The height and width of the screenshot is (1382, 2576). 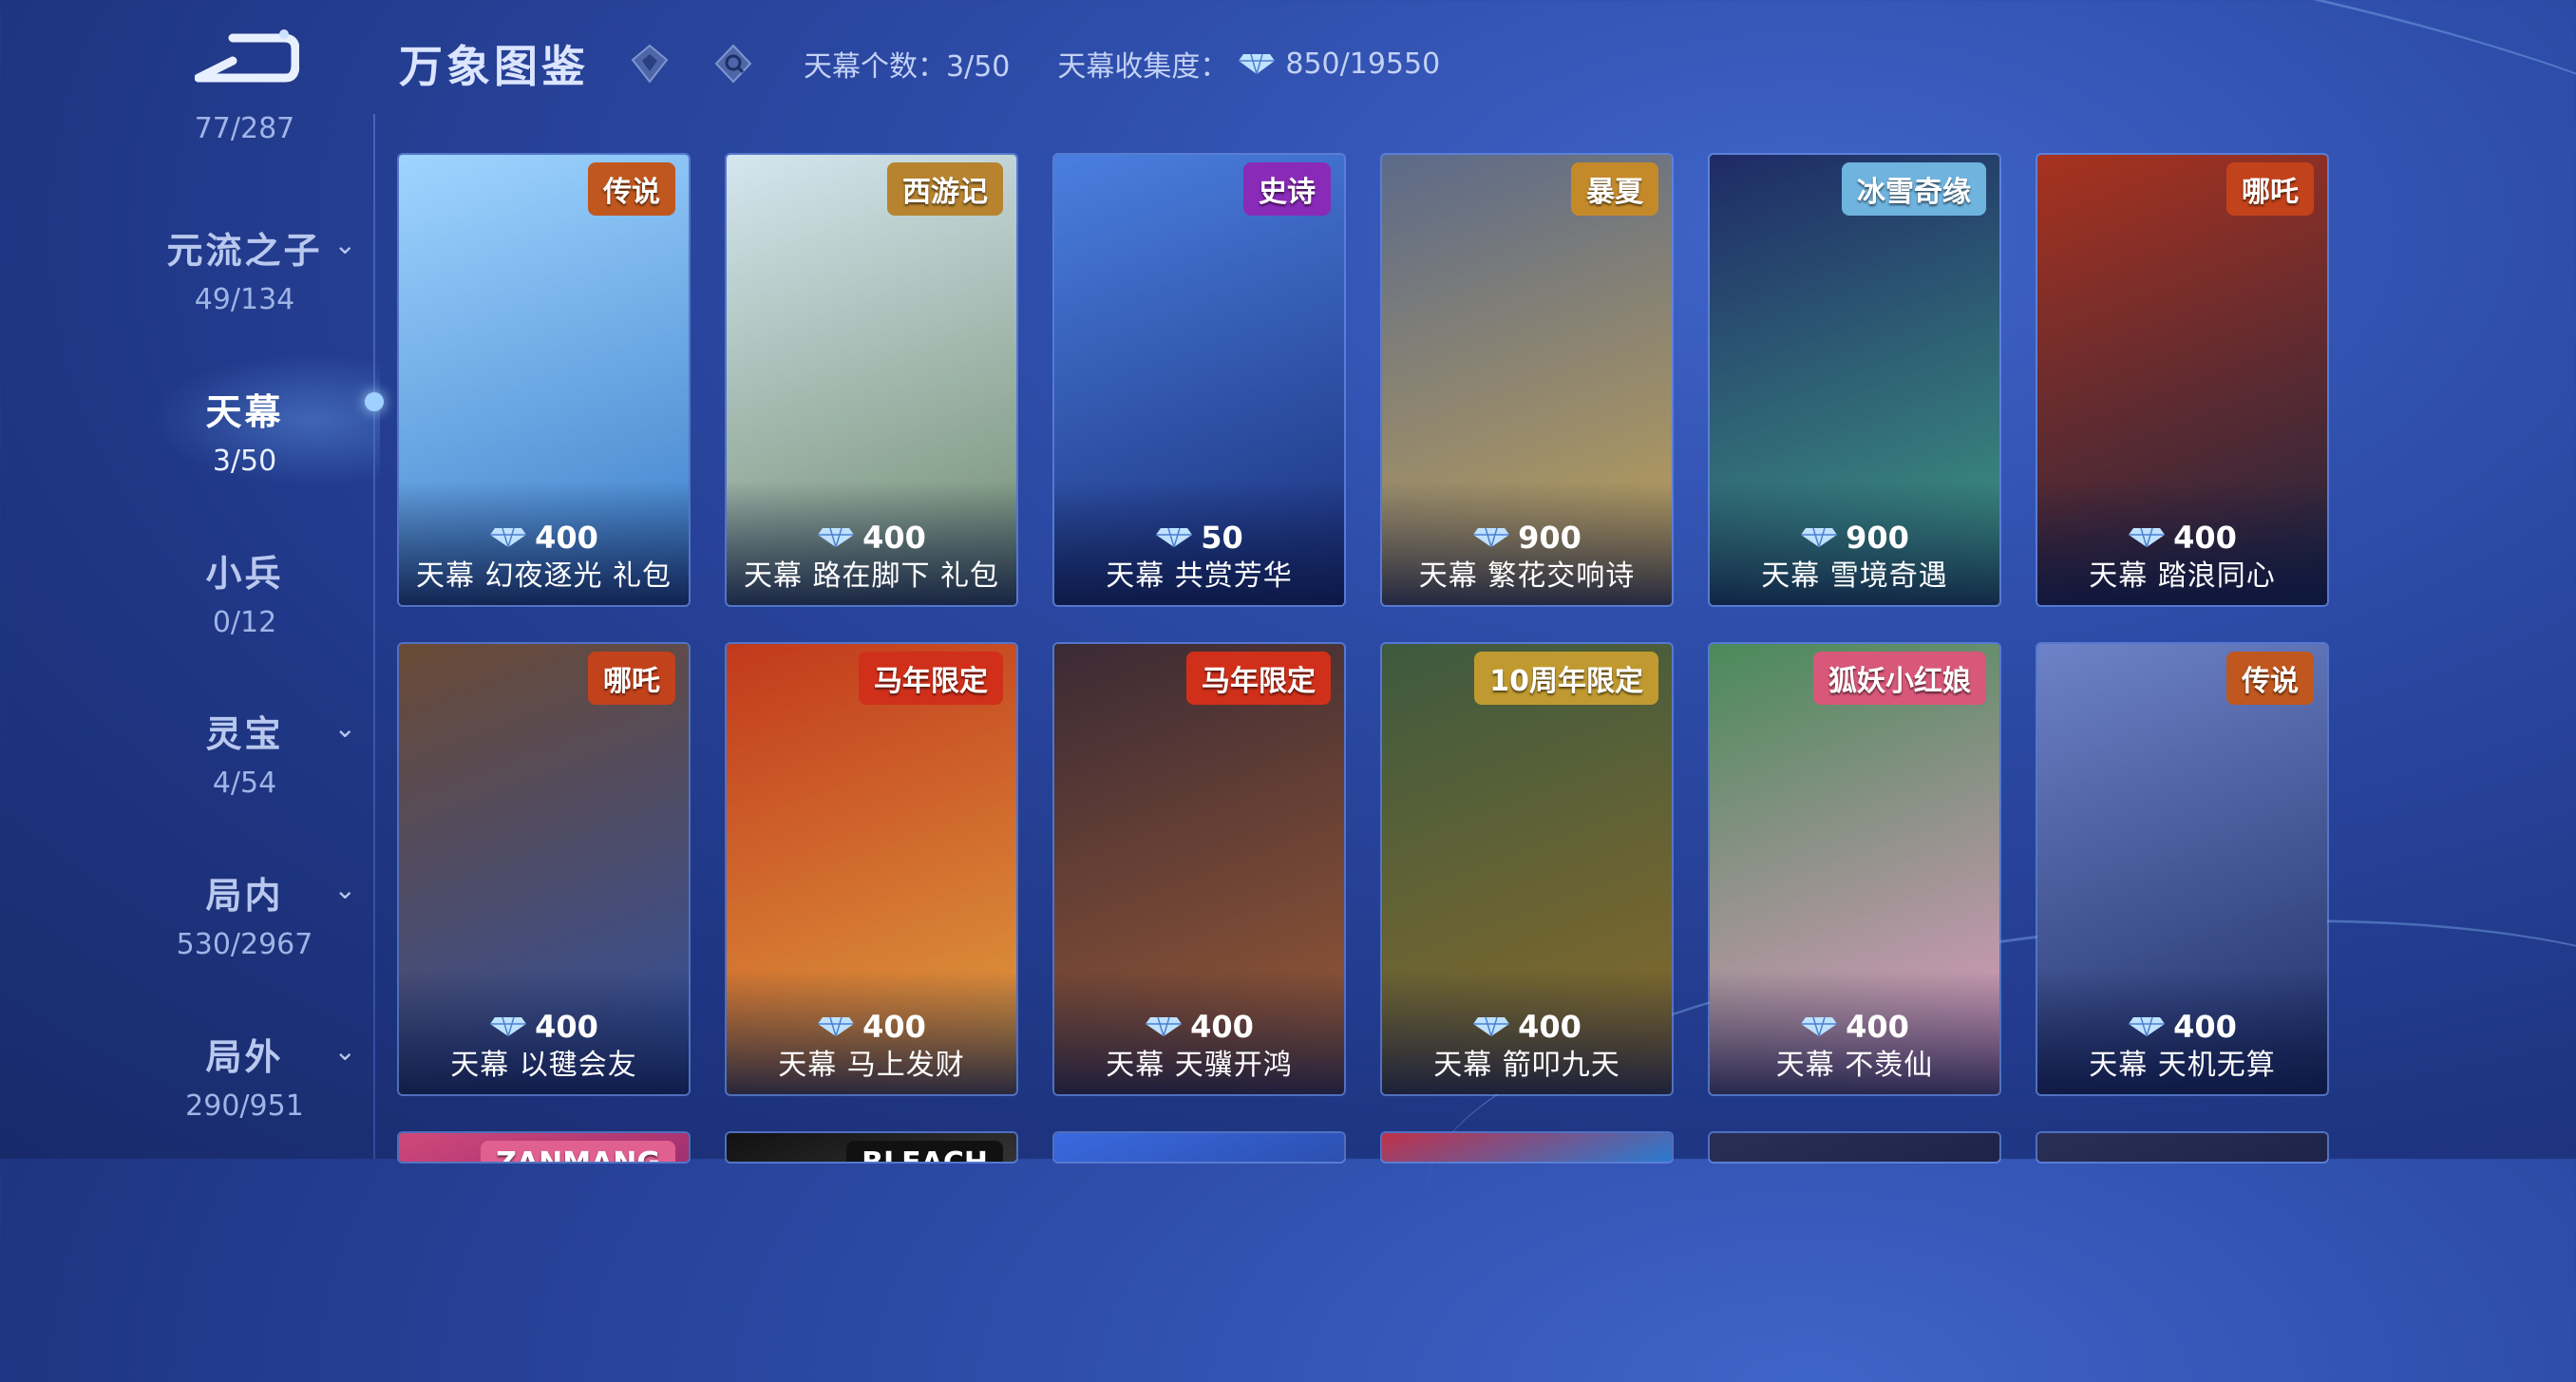 I want to click on skin-card: 马年限定 400 天幕 马上发财, so click(x=871, y=869).